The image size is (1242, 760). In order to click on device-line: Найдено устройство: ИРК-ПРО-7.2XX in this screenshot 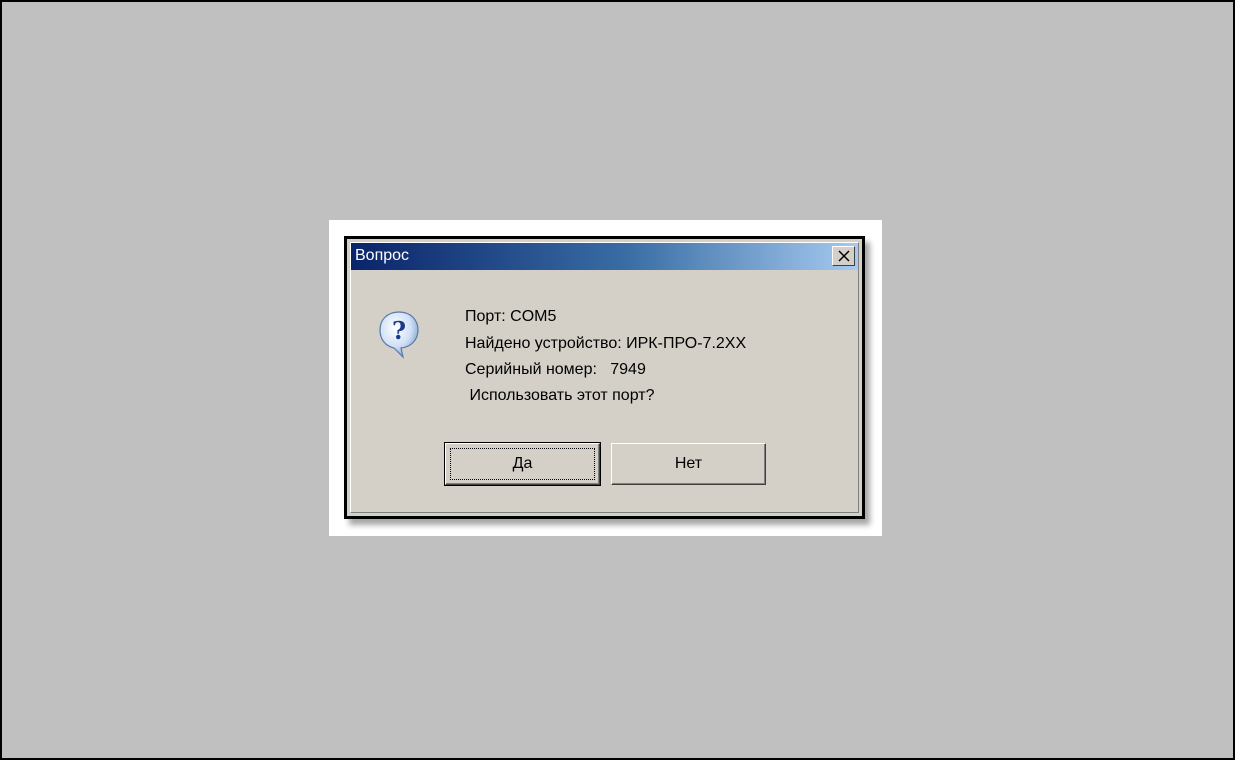, I will do `click(606, 343)`.